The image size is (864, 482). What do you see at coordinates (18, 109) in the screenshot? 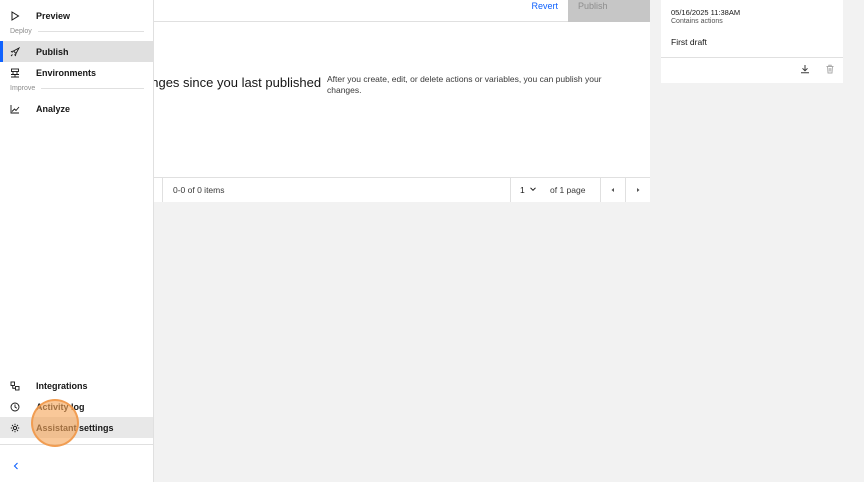
I see `chart-line-icon` at bounding box center [18, 109].